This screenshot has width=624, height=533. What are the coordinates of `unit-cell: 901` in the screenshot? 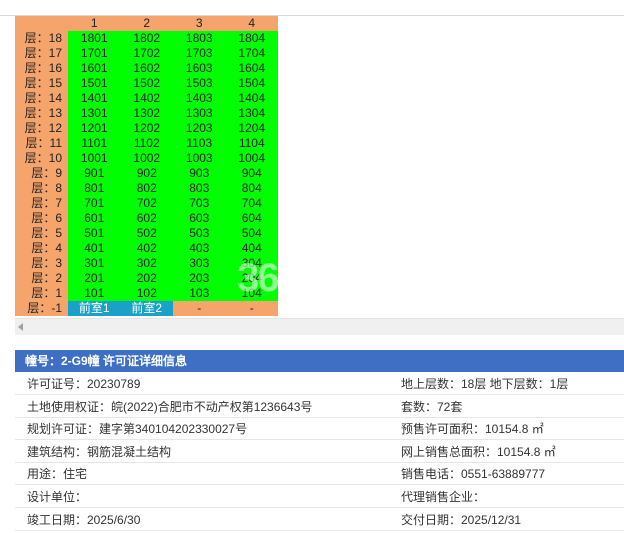 It's located at (94, 173).